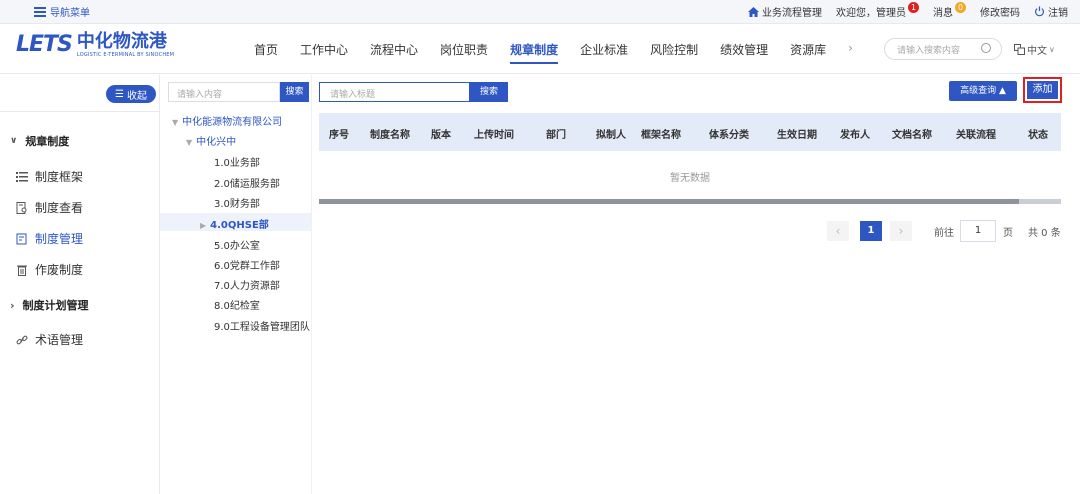 The width and height of the screenshot is (1080, 494). What do you see at coordinates (262, 325) in the screenshot?
I see `tree-node-dept: 9.0工程设备管理团队` at bounding box center [262, 325].